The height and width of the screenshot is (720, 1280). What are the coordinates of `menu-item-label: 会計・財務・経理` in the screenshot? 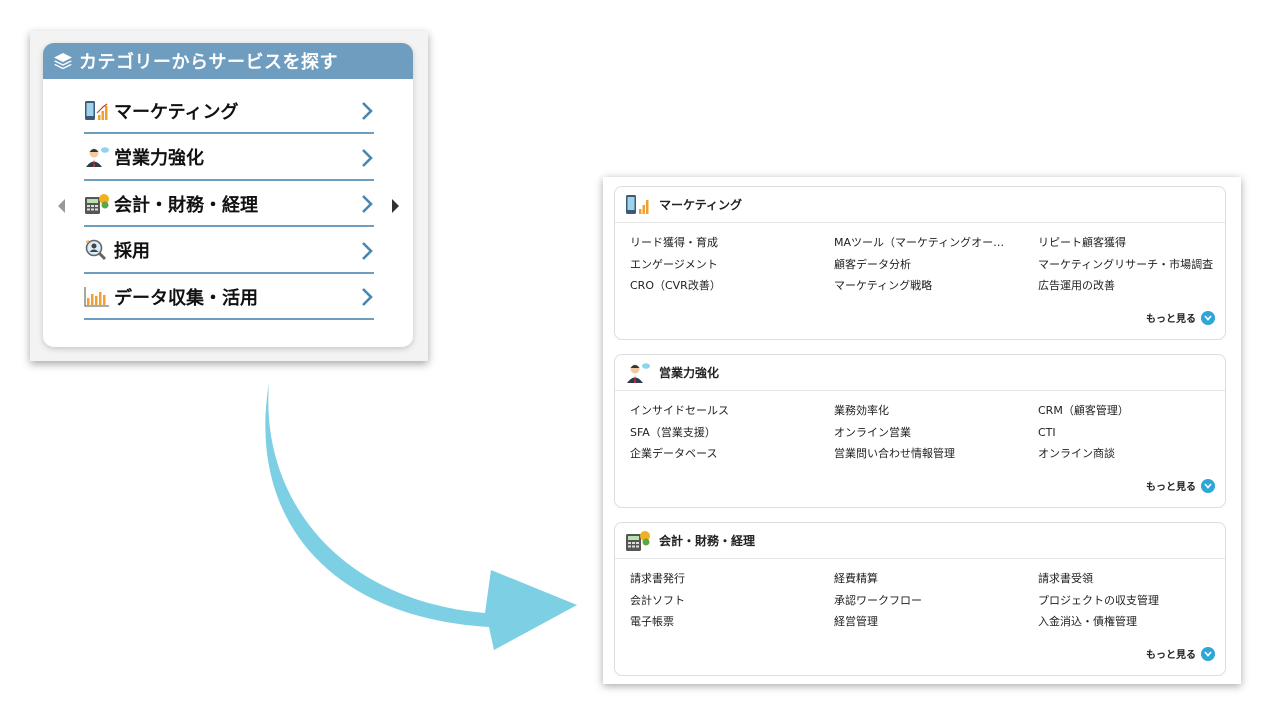 It's located at (186, 205).